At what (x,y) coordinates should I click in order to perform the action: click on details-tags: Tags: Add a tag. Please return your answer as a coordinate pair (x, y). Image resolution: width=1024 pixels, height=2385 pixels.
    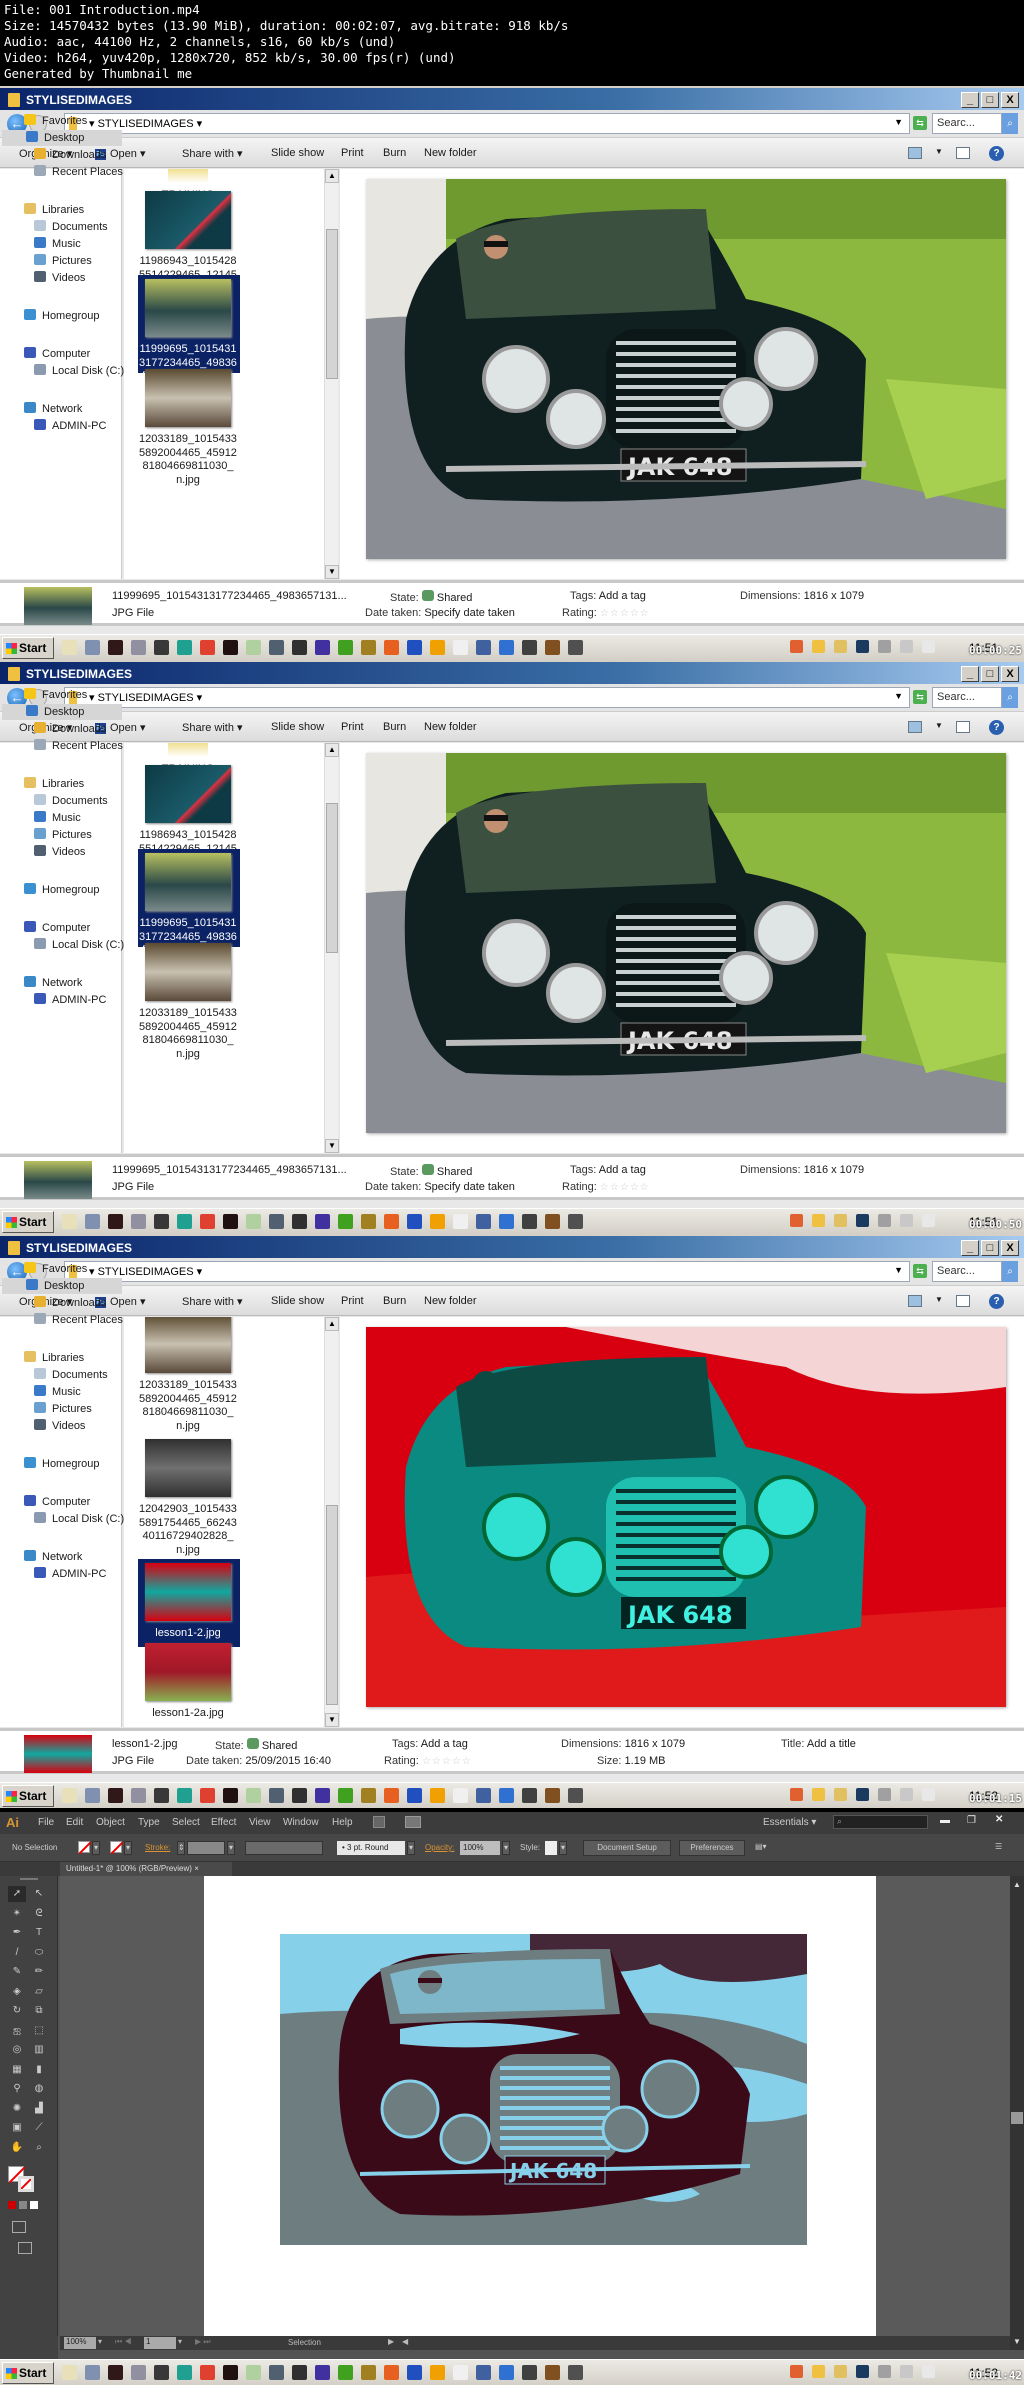
    Looking at the image, I should click on (608, 1170).